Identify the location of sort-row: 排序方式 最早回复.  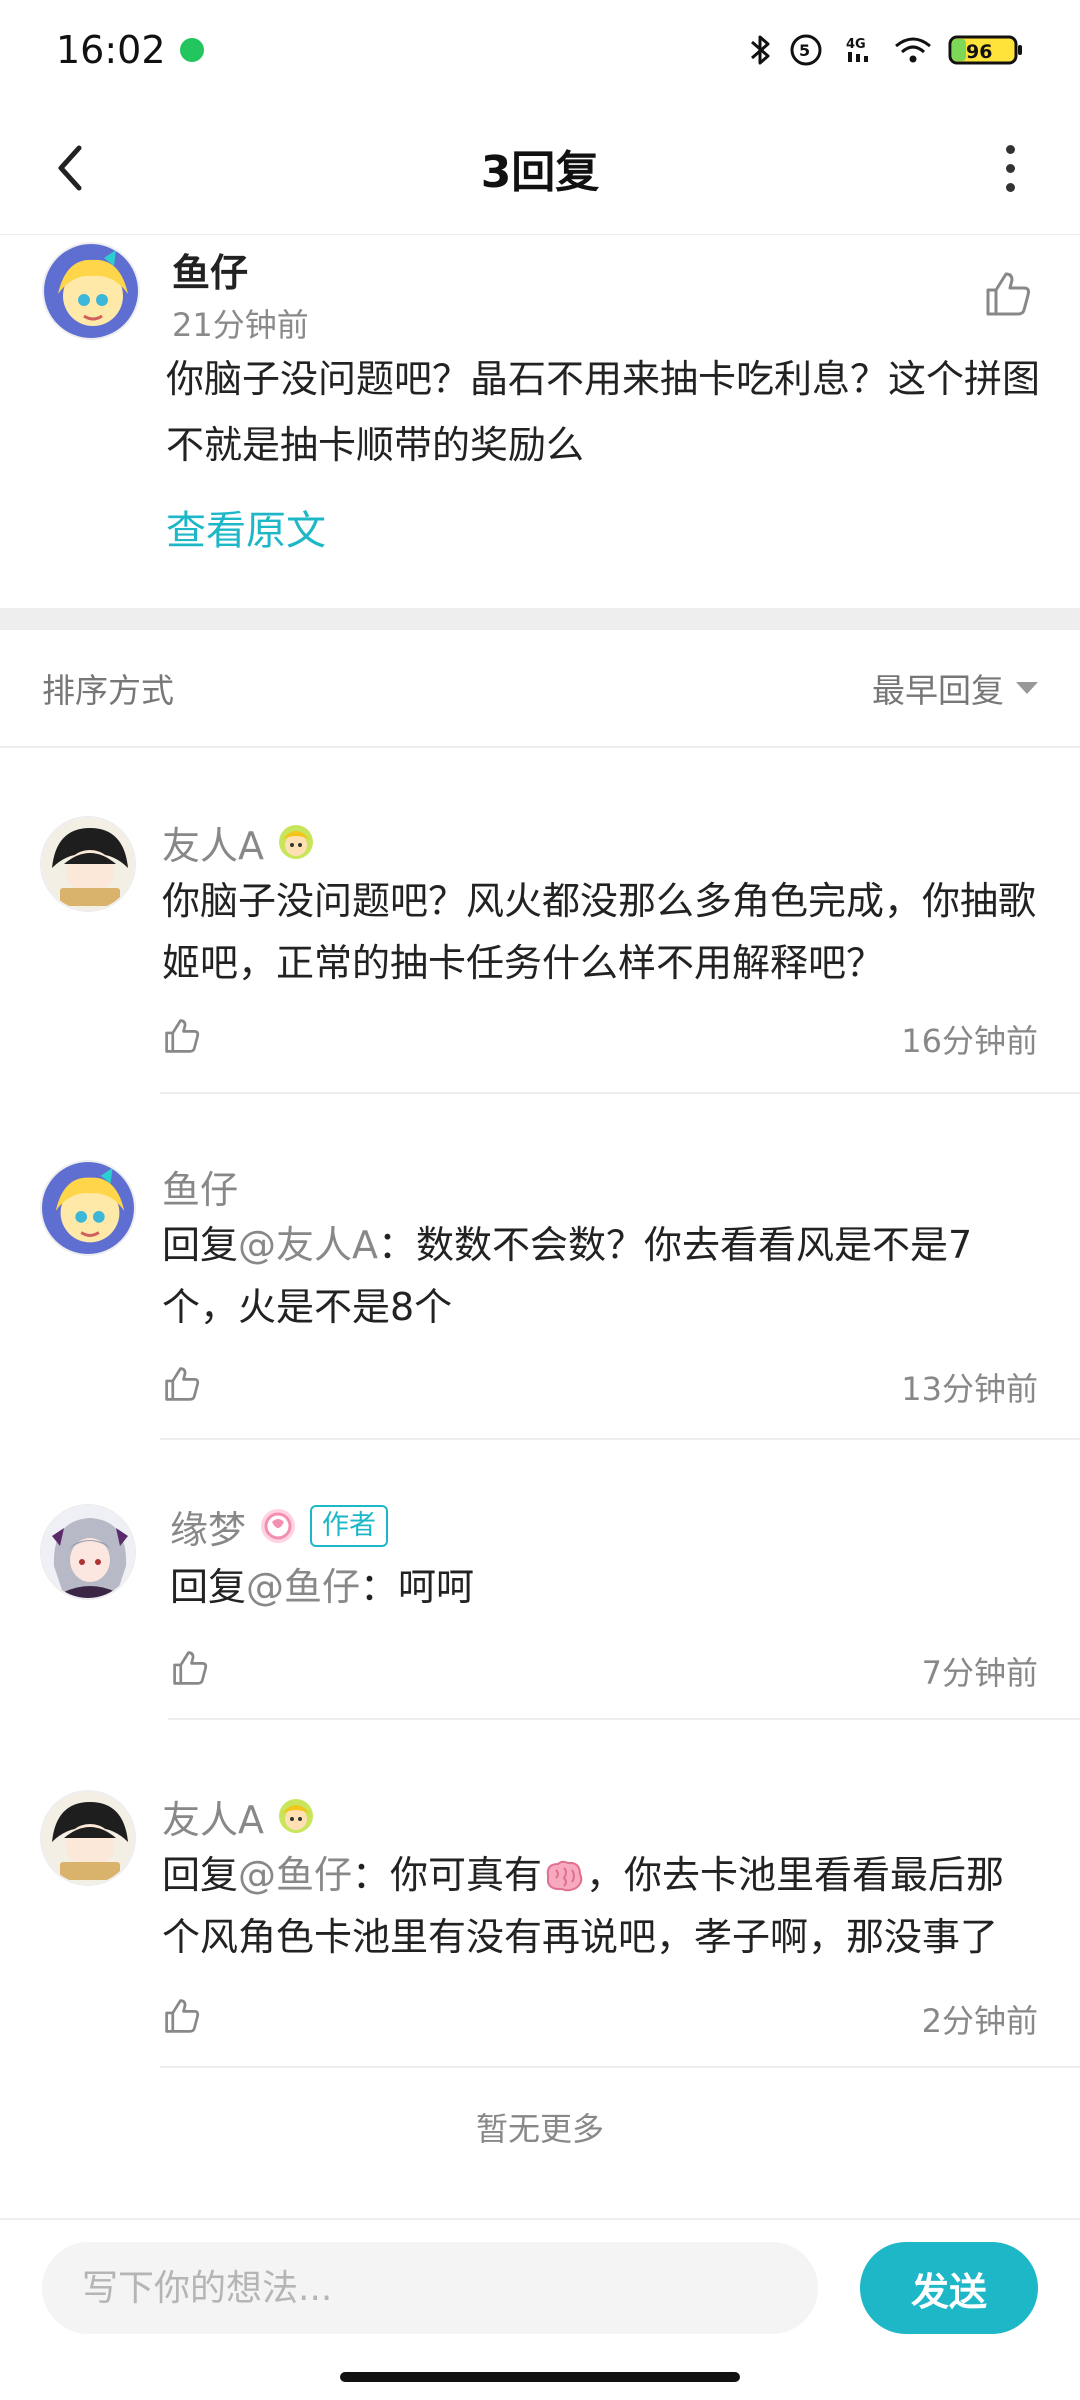
(540, 689).